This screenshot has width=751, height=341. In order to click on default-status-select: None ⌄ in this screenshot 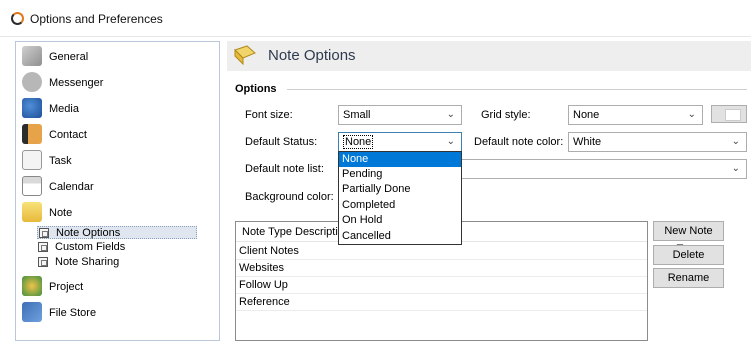, I will do `click(400, 142)`.